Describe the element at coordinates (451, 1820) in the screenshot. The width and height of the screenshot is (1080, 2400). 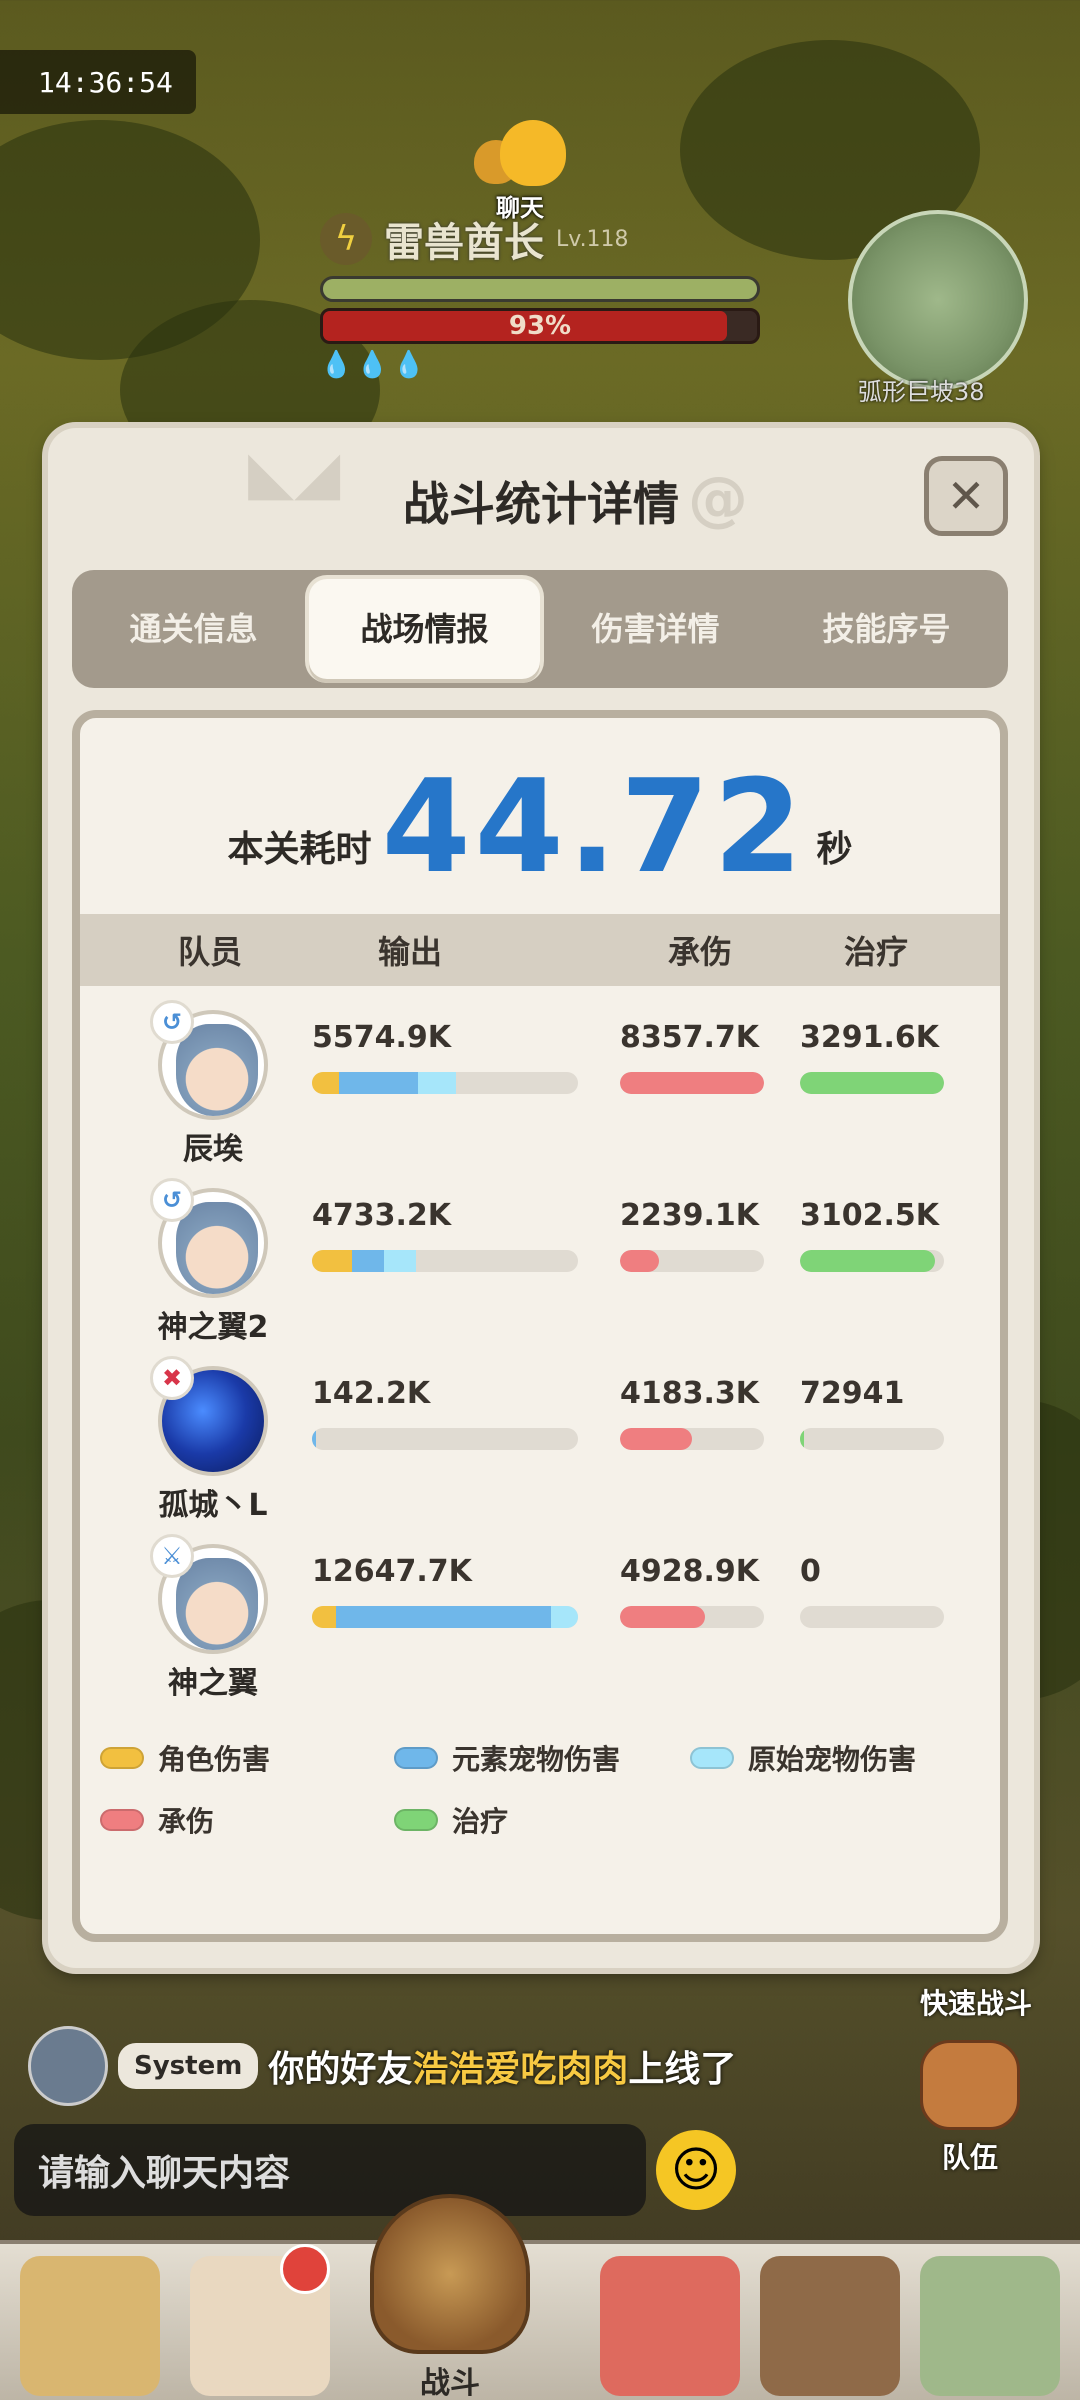
I see `legend-heal: 治疗` at that location.